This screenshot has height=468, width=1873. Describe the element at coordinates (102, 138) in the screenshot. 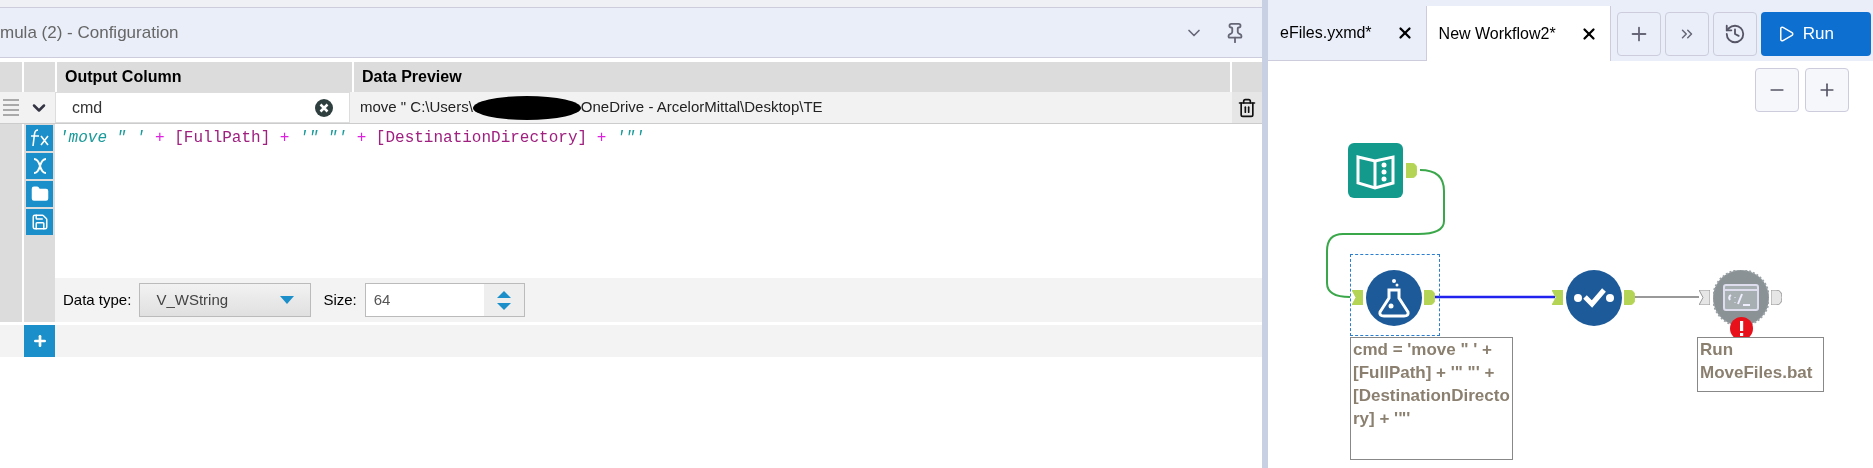

I see `expression-token: 'move " '` at that location.